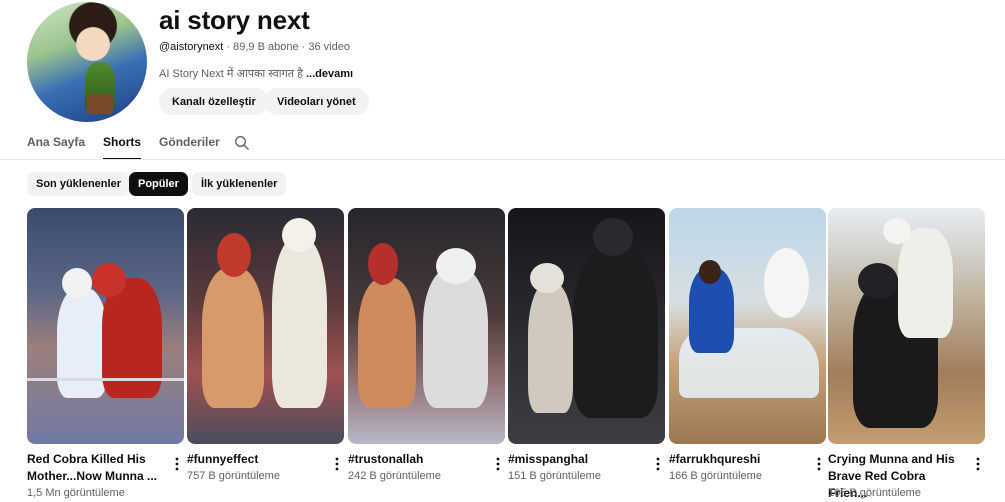  I want to click on channel-tabs: Ana Sayfa Shorts Gönderiler, so click(132, 146).